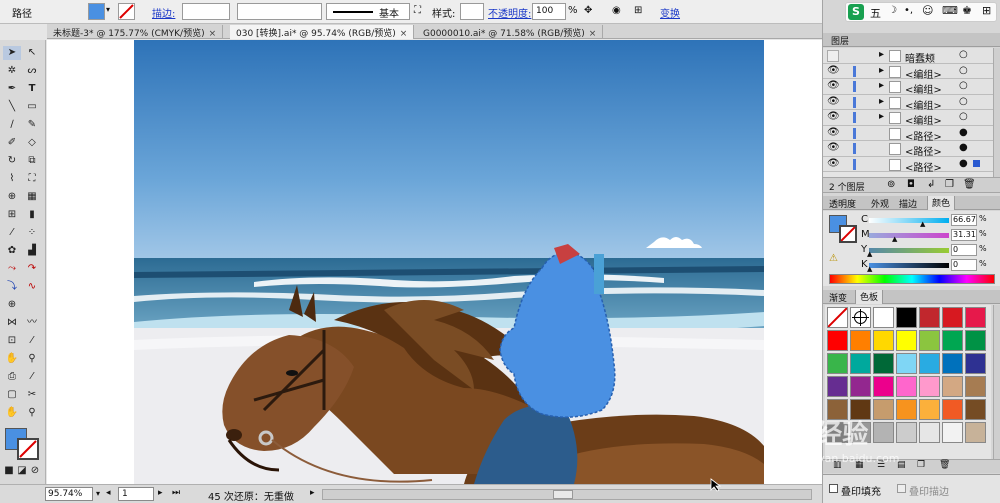 This screenshot has height=503, width=1000. What do you see at coordinates (32, 323) in the screenshot?
I see `envelope-tool-icon: 〰` at bounding box center [32, 323].